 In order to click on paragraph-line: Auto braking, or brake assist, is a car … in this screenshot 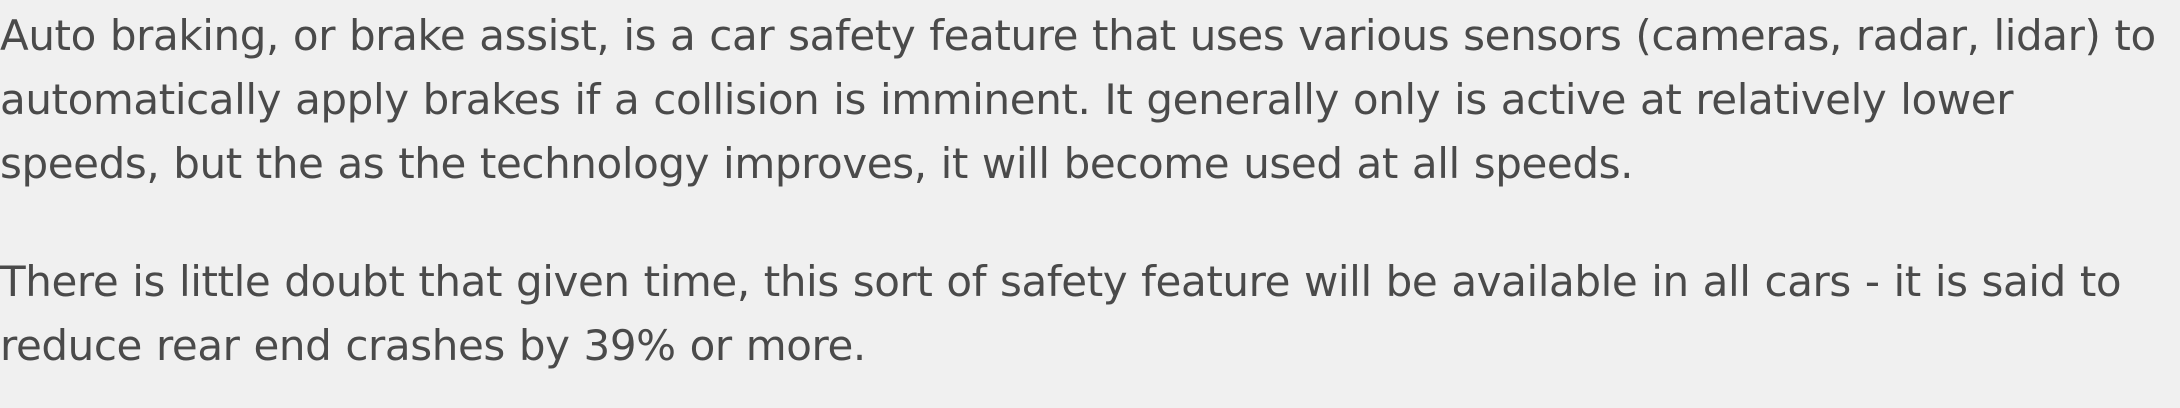, I will do `click(1078, 35)`.